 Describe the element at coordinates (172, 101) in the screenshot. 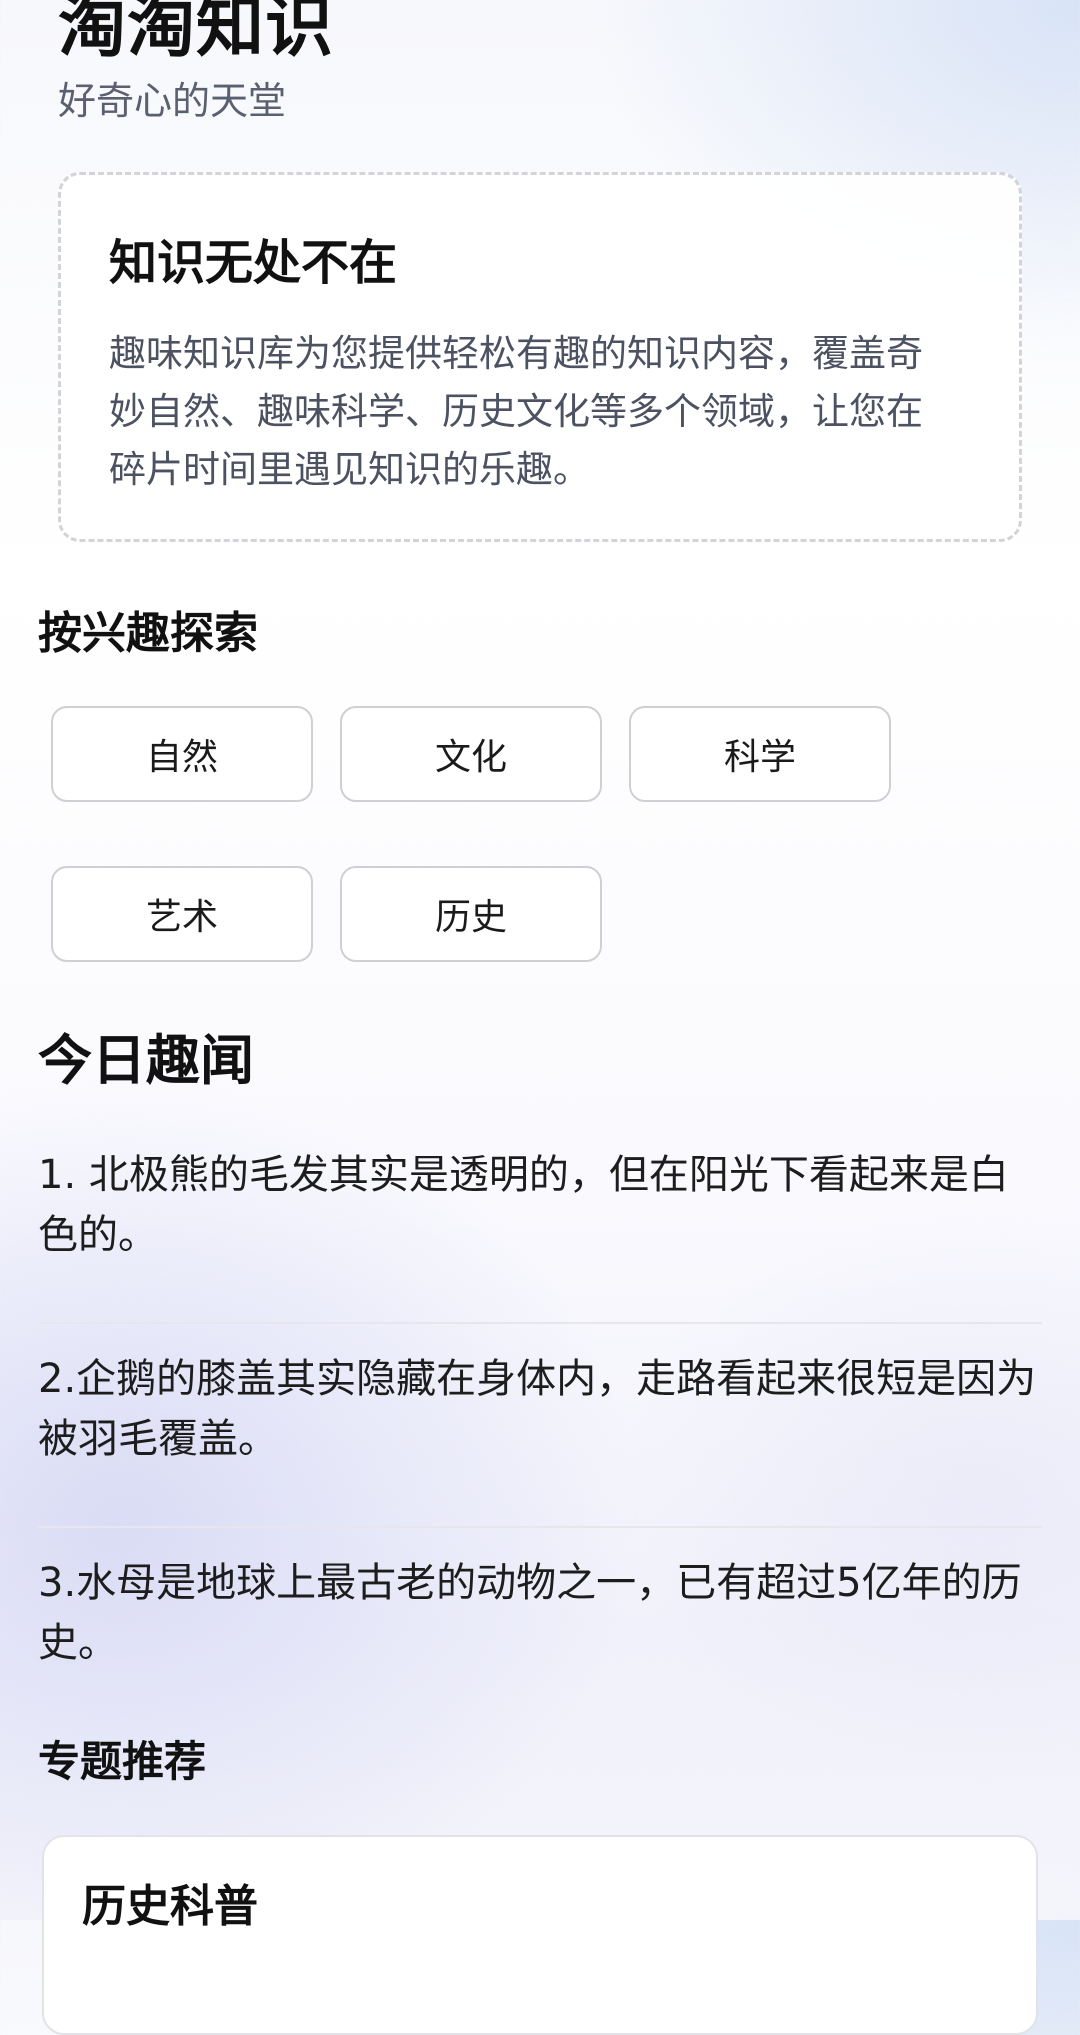

I see `app-subtitle: 好奇心的天堂` at that location.